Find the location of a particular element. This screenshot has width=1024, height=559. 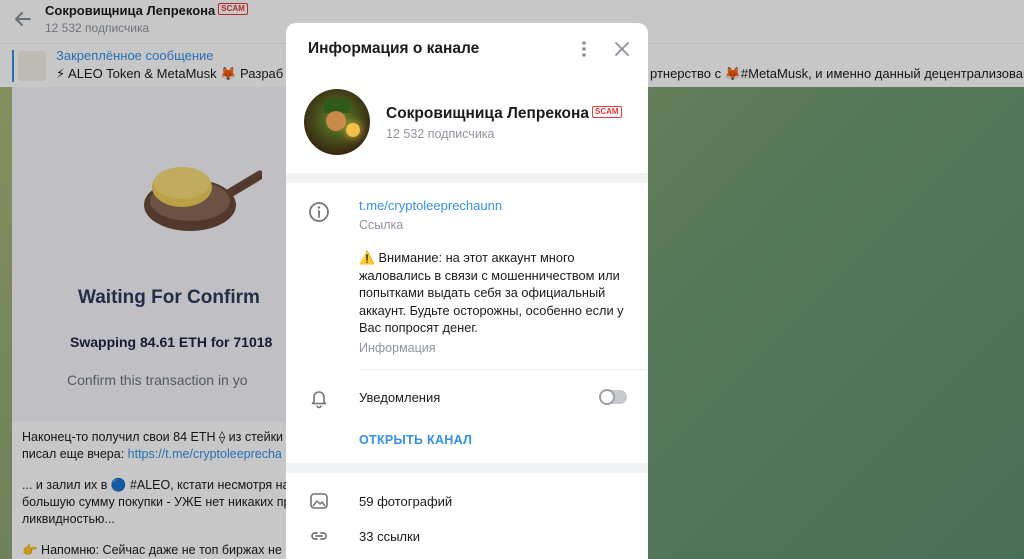

channel-name: Сокровищница Лепрекона SCAM is located at coordinates (504, 114).